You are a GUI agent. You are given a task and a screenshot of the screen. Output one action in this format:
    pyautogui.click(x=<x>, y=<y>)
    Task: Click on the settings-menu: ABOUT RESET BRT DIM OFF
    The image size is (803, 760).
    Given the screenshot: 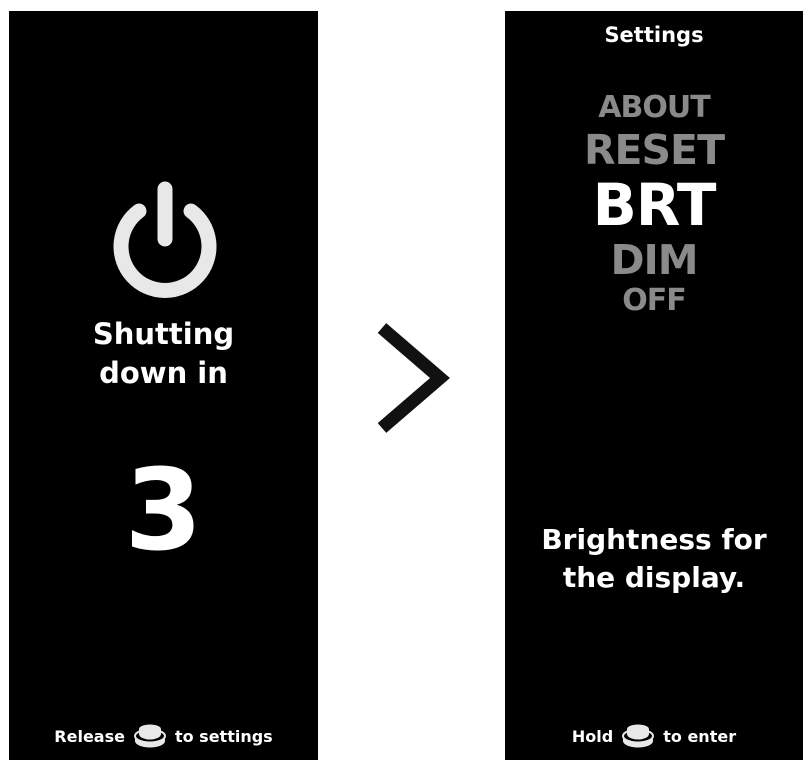 What is the action you would take?
    pyautogui.click(x=654, y=204)
    